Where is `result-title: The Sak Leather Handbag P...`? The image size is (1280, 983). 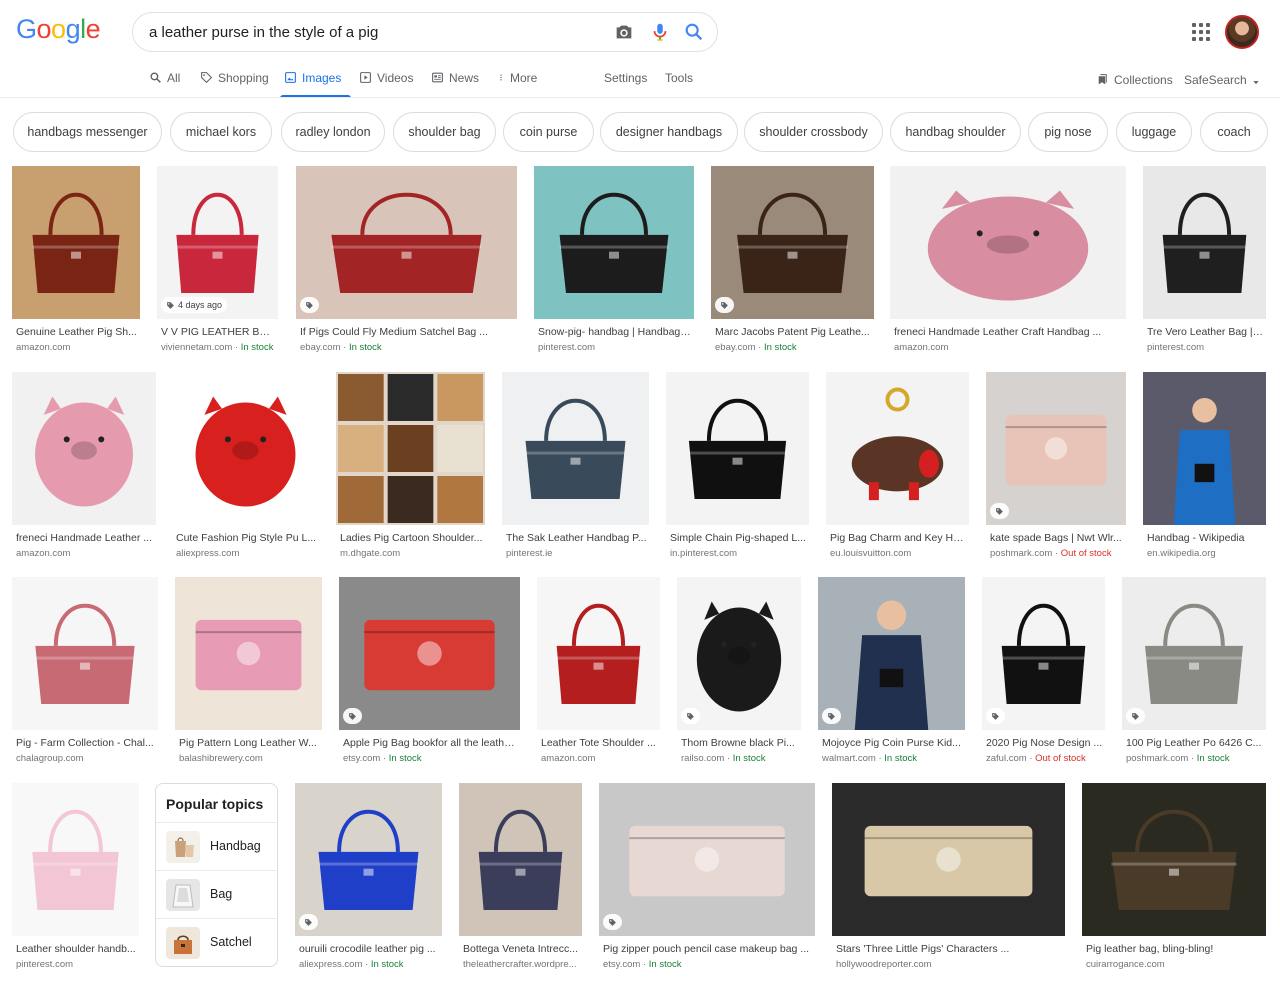 result-title: The Sak Leather Handbag P... is located at coordinates (576, 538).